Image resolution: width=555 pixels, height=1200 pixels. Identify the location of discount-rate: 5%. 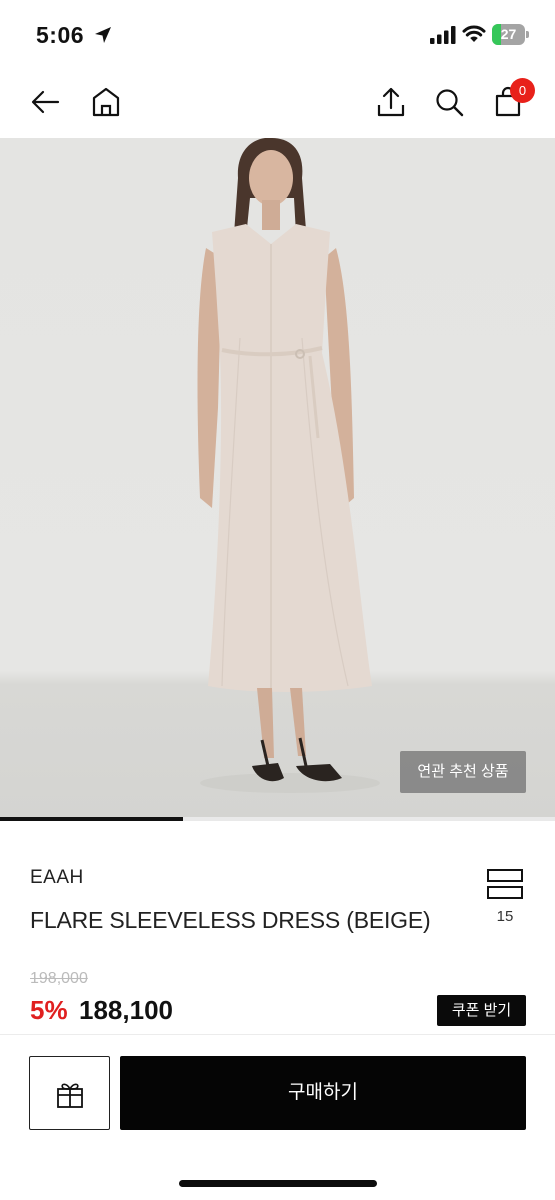
(49, 1010).